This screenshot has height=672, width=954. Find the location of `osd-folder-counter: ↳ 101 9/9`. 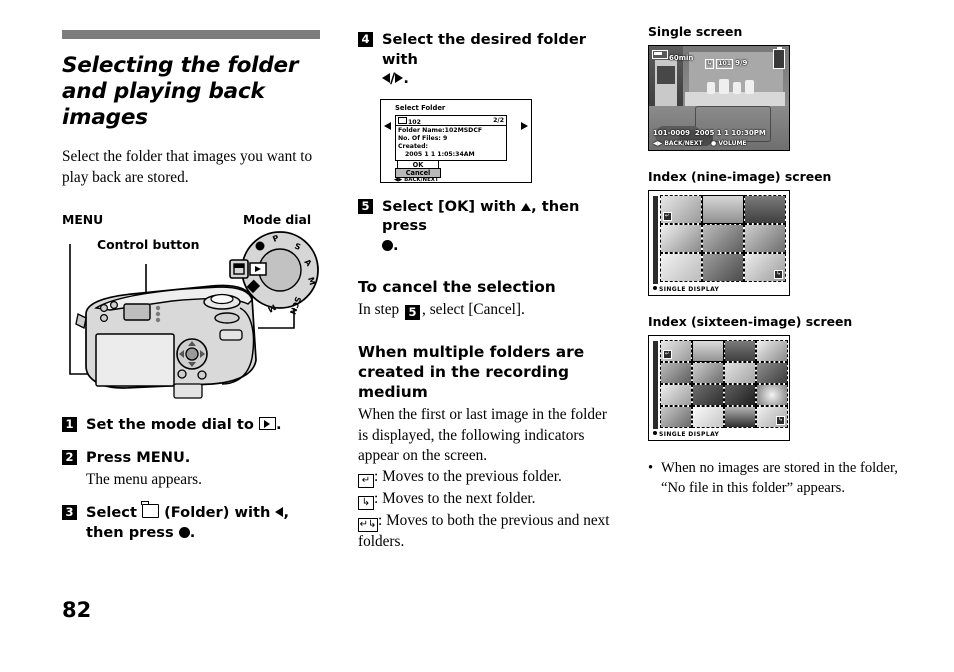

osd-folder-counter: ↳ 101 9/9 is located at coordinates (726, 64).